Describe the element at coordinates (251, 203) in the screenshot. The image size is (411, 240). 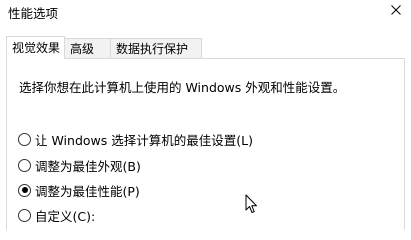
I see `mouse-pointer-icon` at that location.